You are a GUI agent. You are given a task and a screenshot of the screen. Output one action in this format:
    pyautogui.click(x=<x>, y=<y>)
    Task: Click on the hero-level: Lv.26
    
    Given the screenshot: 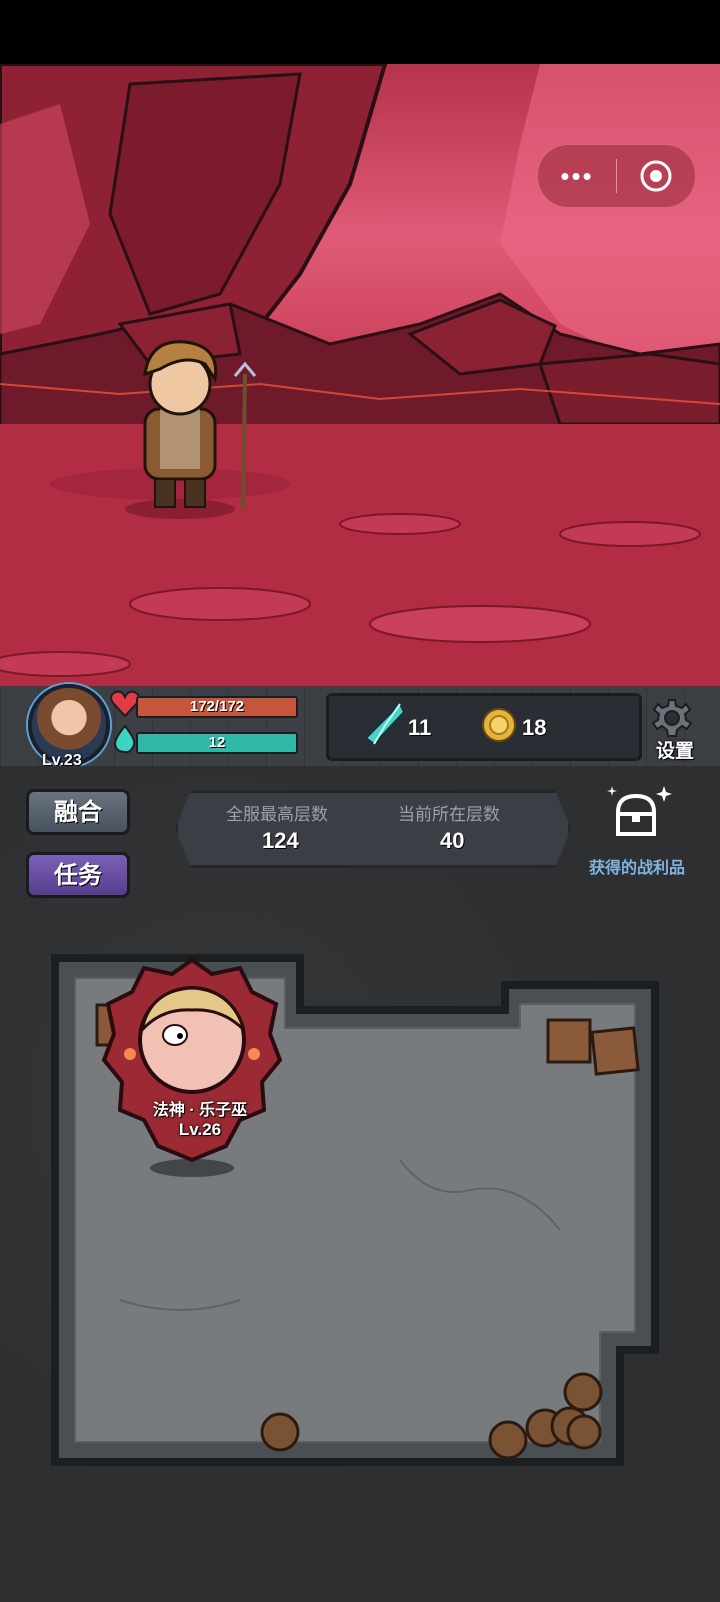 What is the action you would take?
    pyautogui.click(x=200, y=1129)
    